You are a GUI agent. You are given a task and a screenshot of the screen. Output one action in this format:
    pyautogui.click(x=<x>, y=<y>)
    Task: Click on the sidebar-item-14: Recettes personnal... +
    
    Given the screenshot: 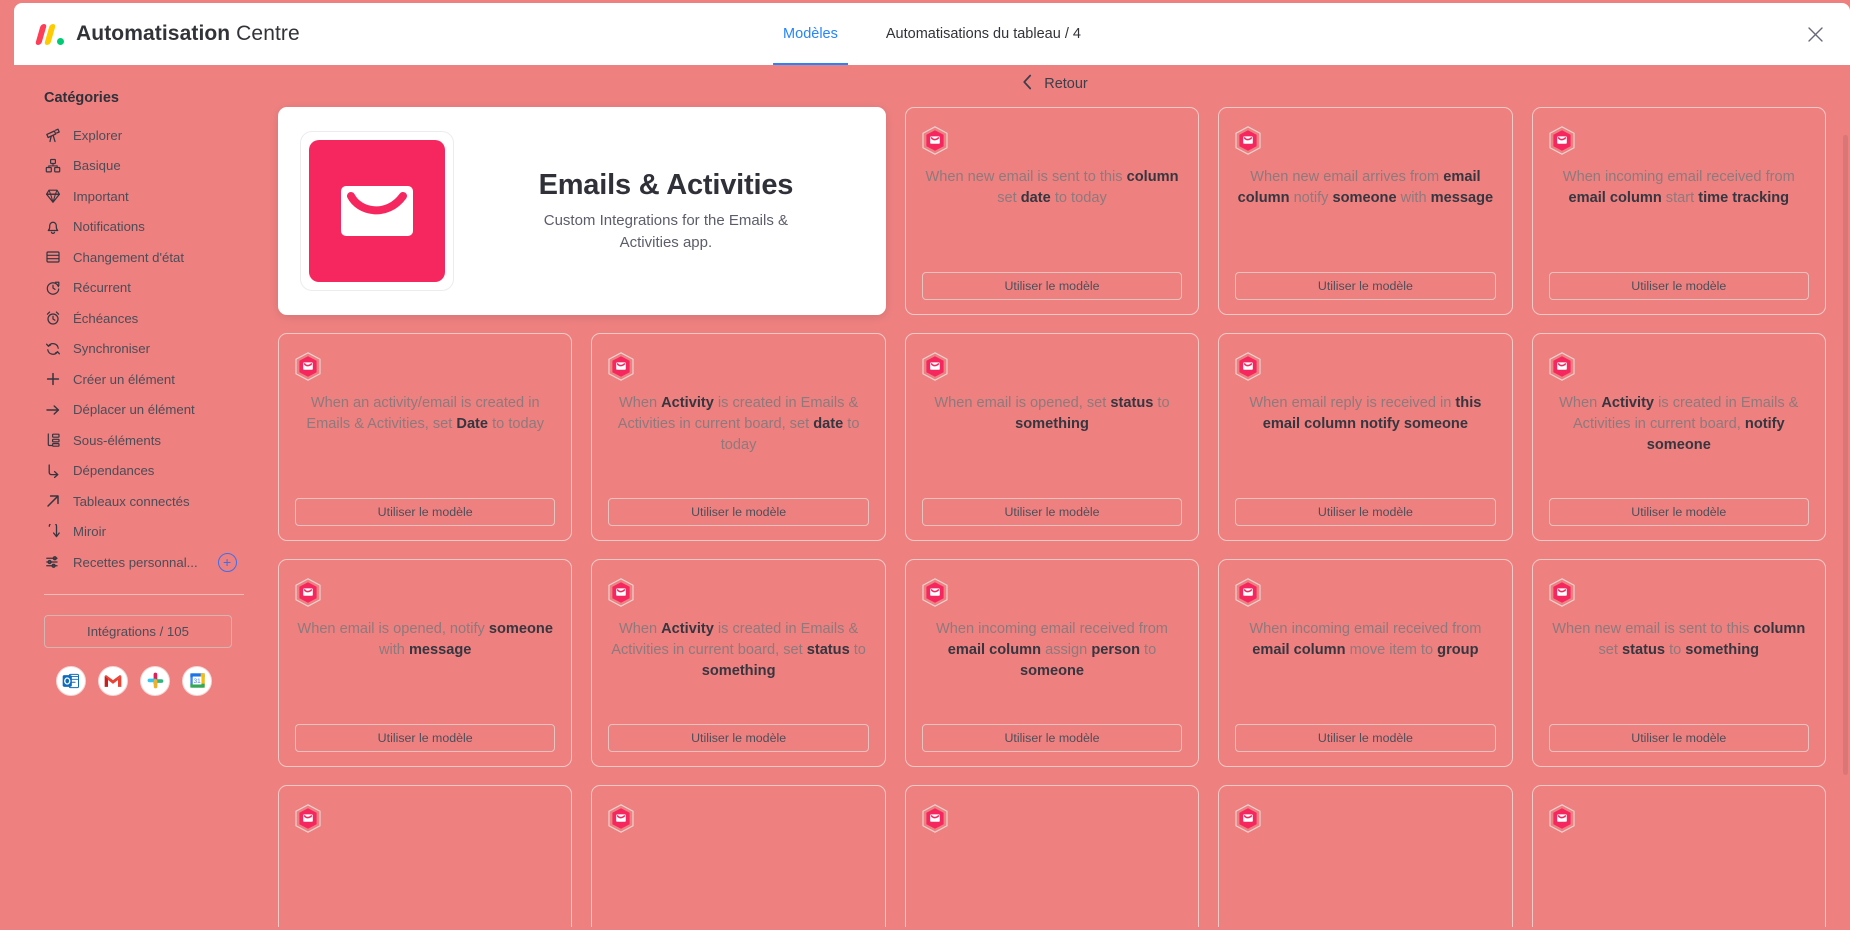 What is the action you would take?
    pyautogui.click(x=144, y=562)
    